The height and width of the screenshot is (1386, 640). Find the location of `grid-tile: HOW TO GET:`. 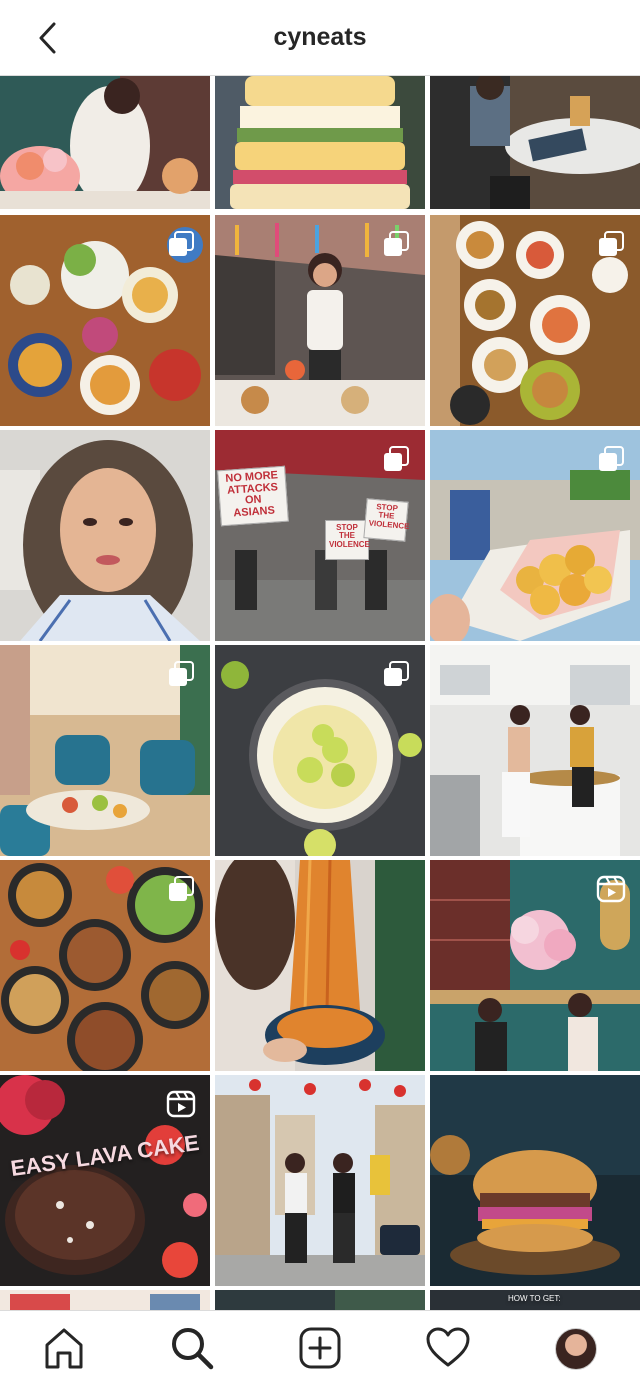

grid-tile: HOW TO GET: is located at coordinates (535, 1300).